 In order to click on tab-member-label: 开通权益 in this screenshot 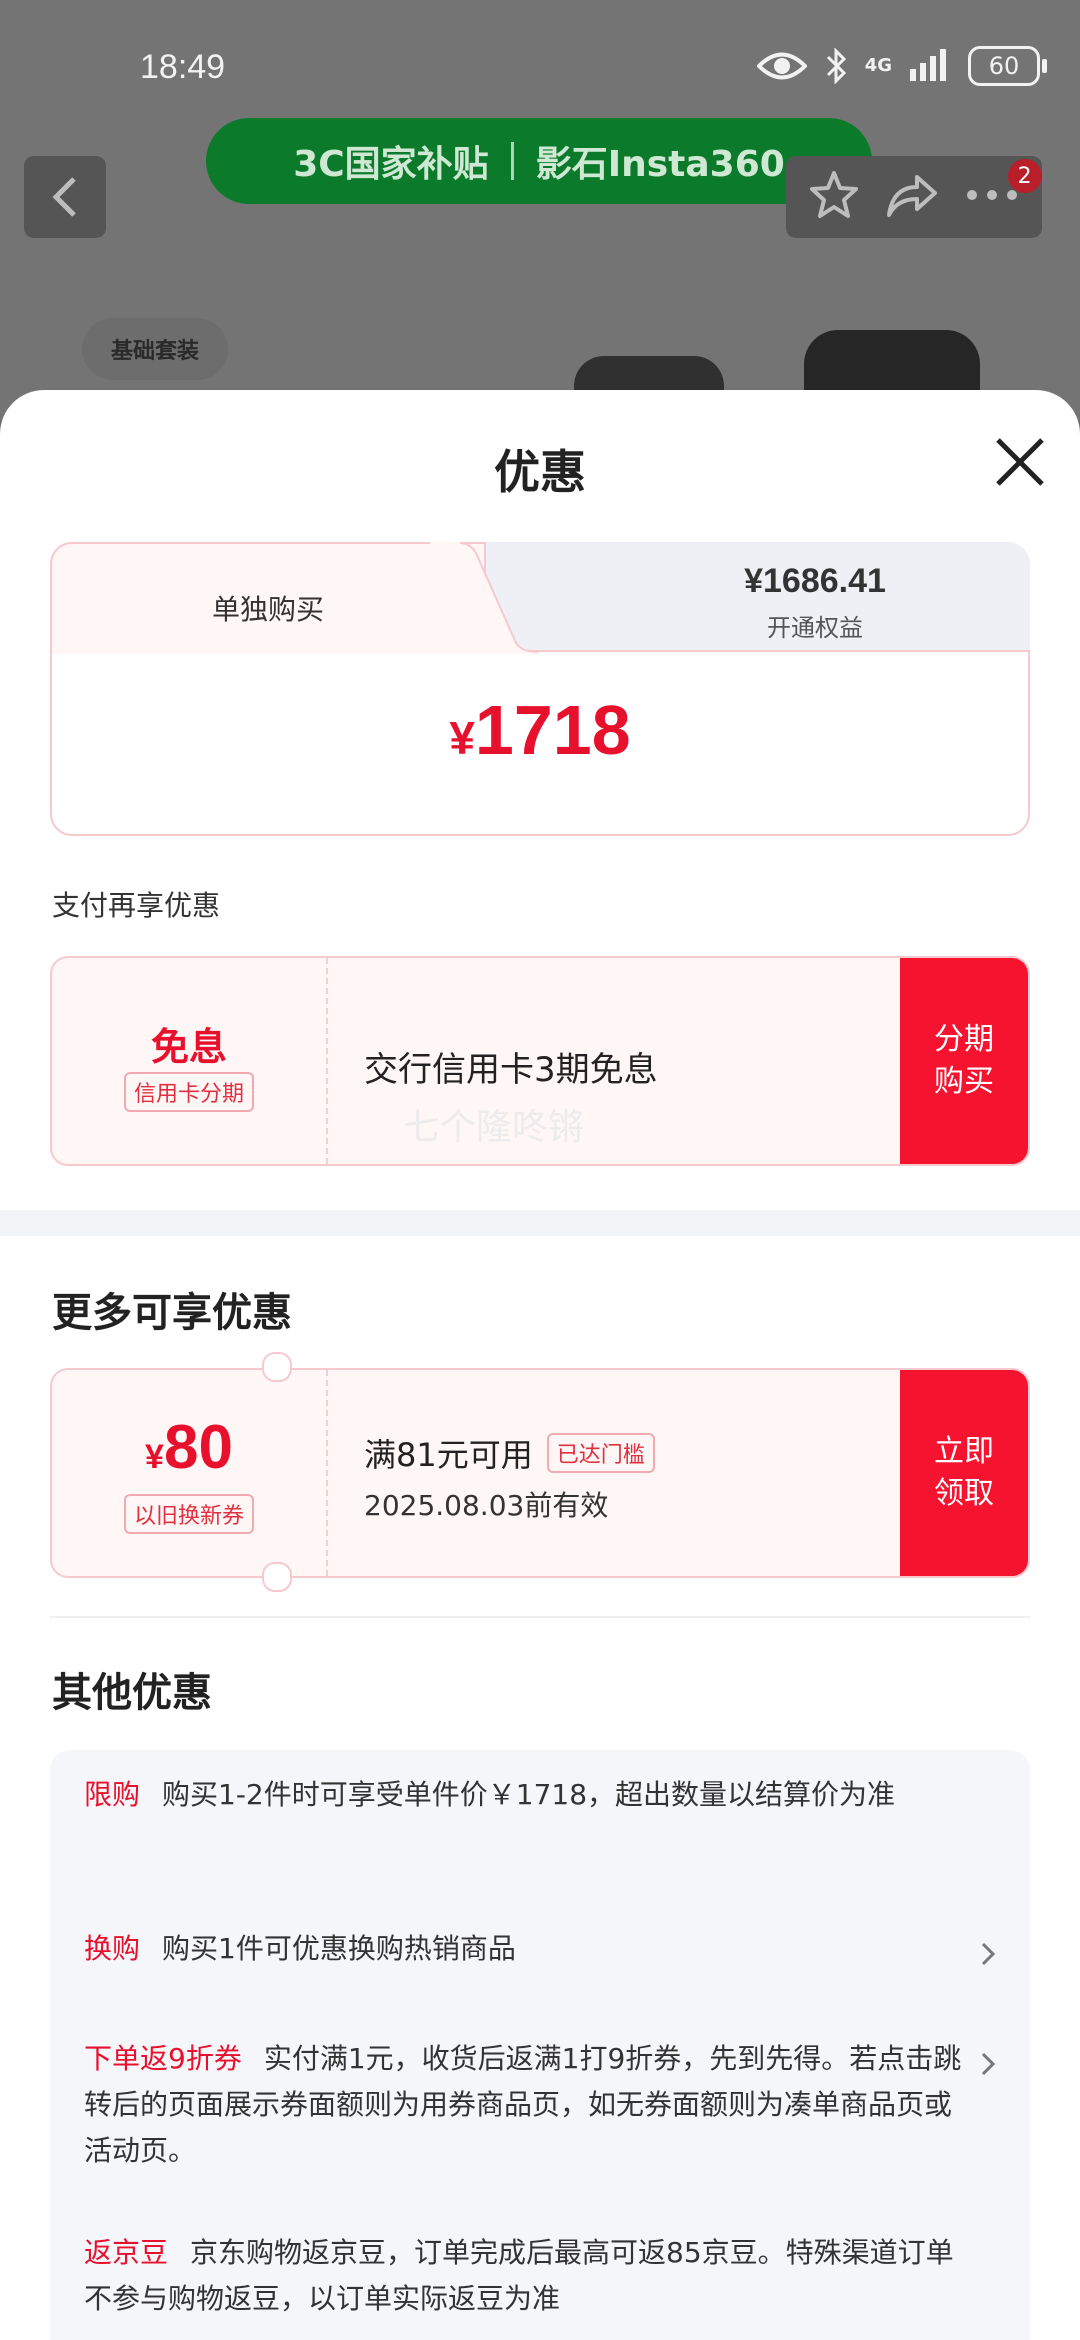, I will do `click(815, 625)`.